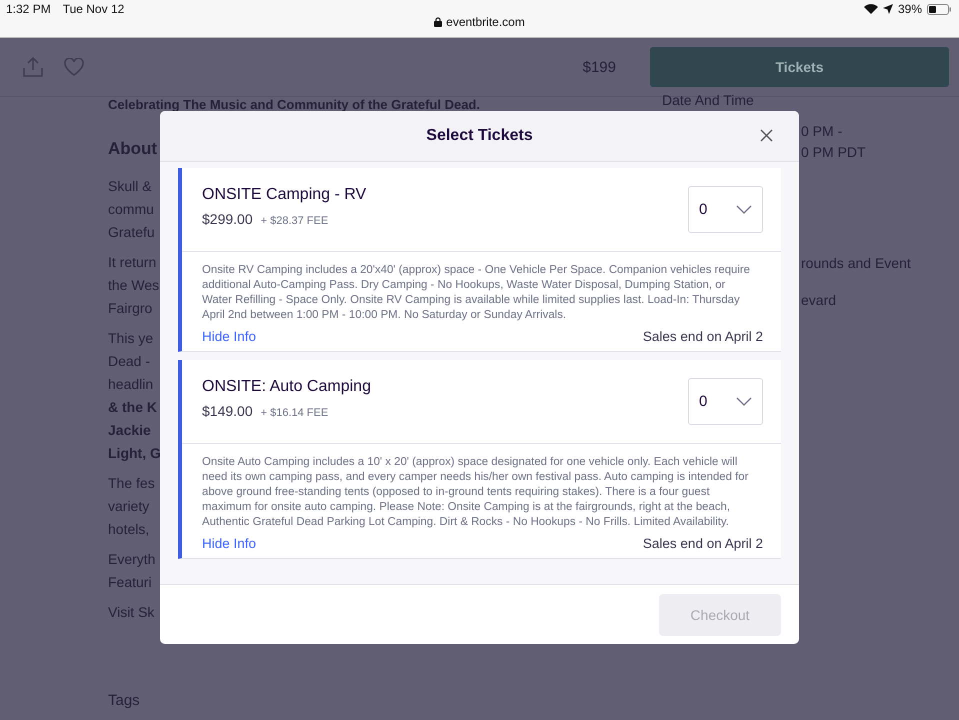  Describe the element at coordinates (132, 612) in the screenshot. I see `paragraph-fragment: Visit Sk` at that location.